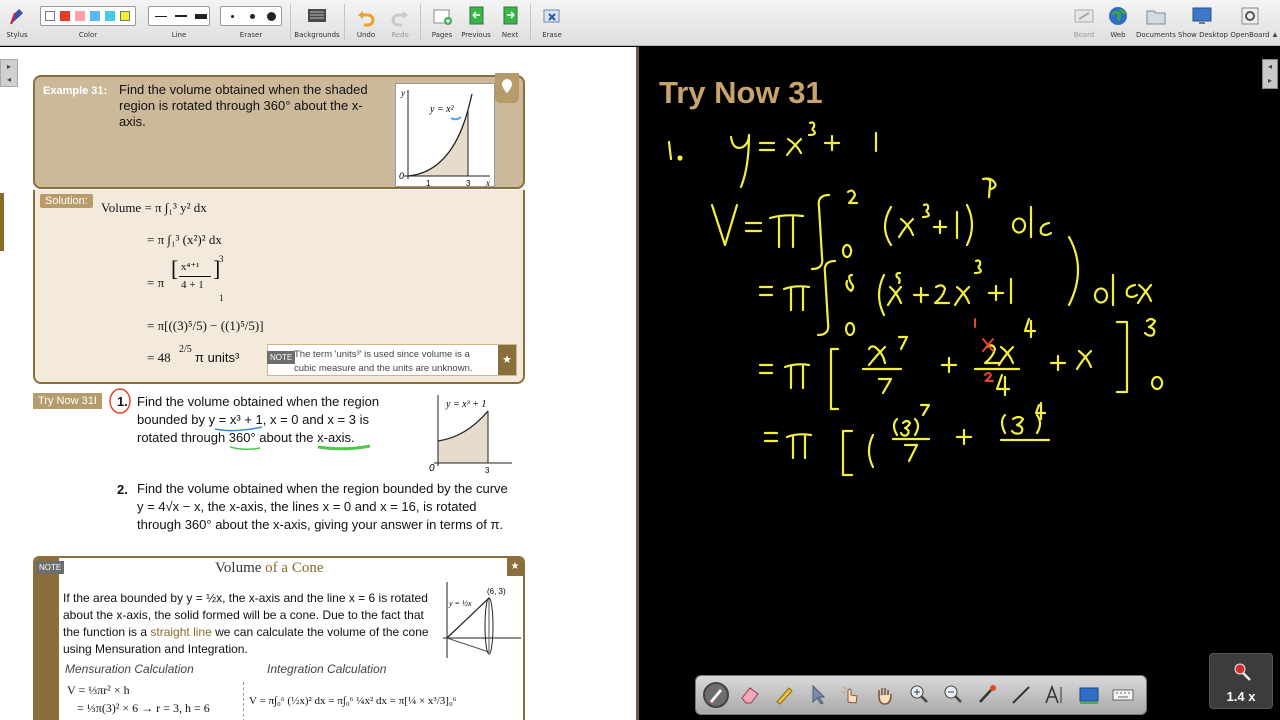 This screenshot has width=1280, height=720. What do you see at coordinates (122, 489) in the screenshot?
I see `question-2-number: 2.` at bounding box center [122, 489].